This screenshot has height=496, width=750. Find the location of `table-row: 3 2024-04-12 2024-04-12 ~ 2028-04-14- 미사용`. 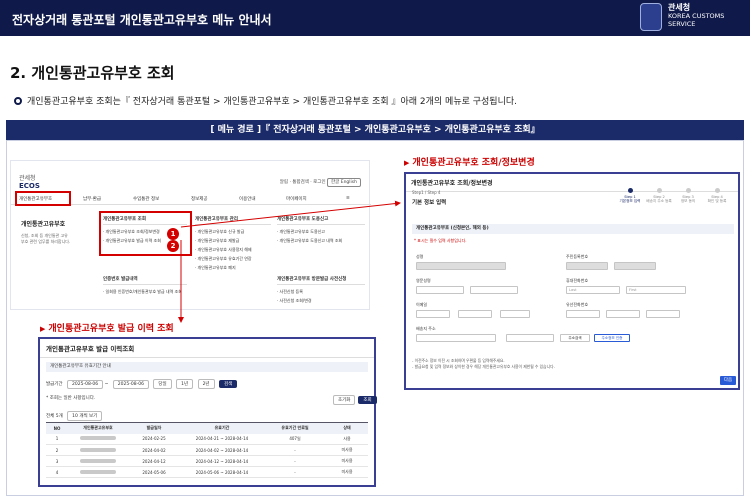

table-row: 3 2024-04-12 2024-04-12 ~ 2028-04-14- 미사용 is located at coordinates (207, 461).